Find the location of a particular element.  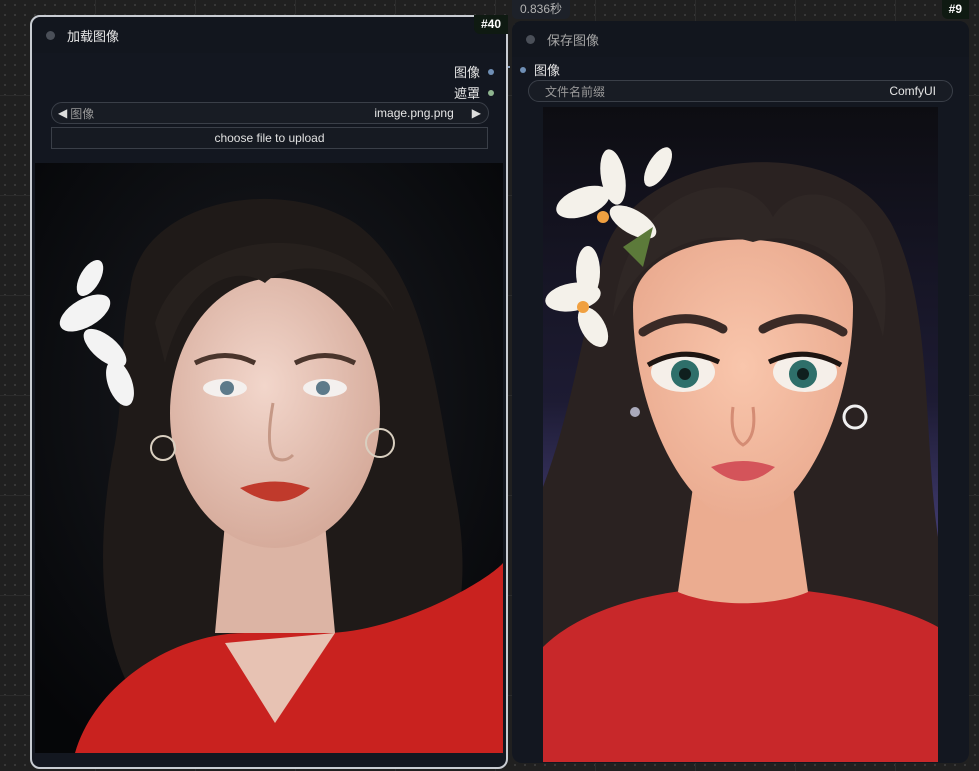

node-id-badge: #40 is located at coordinates (490, 24).